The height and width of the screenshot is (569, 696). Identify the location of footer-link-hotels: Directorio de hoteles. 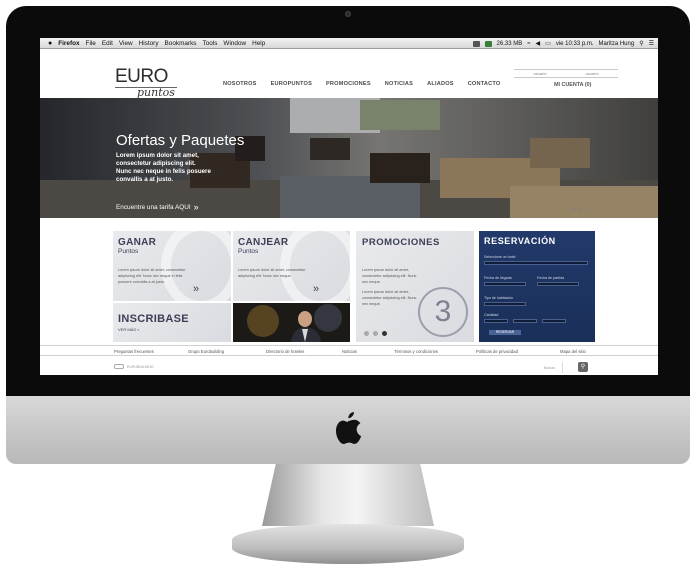
(285, 351).